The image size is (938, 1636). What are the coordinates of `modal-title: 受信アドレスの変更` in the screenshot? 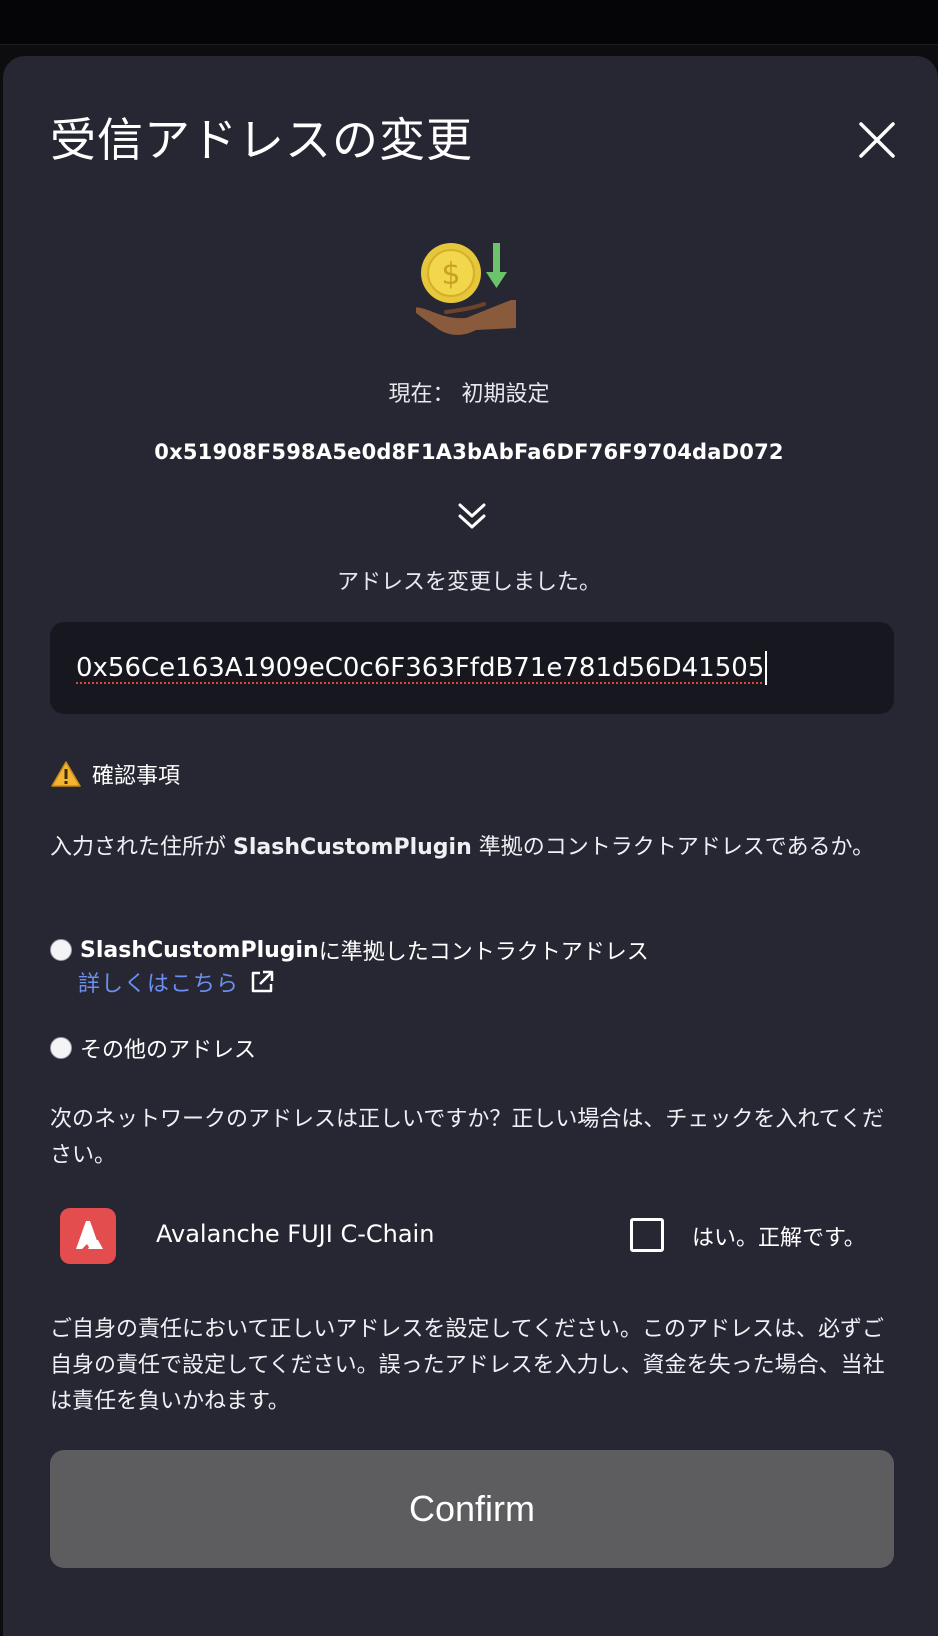 It's located at (261, 140).